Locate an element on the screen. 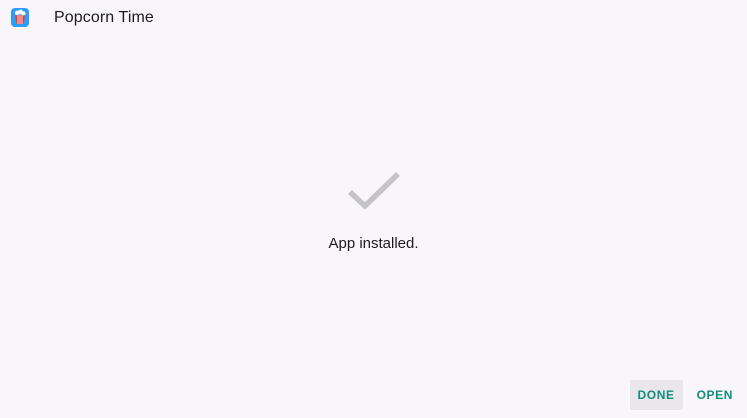 This screenshot has height=418, width=747. open-button: OPEN is located at coordinates (715, 395).